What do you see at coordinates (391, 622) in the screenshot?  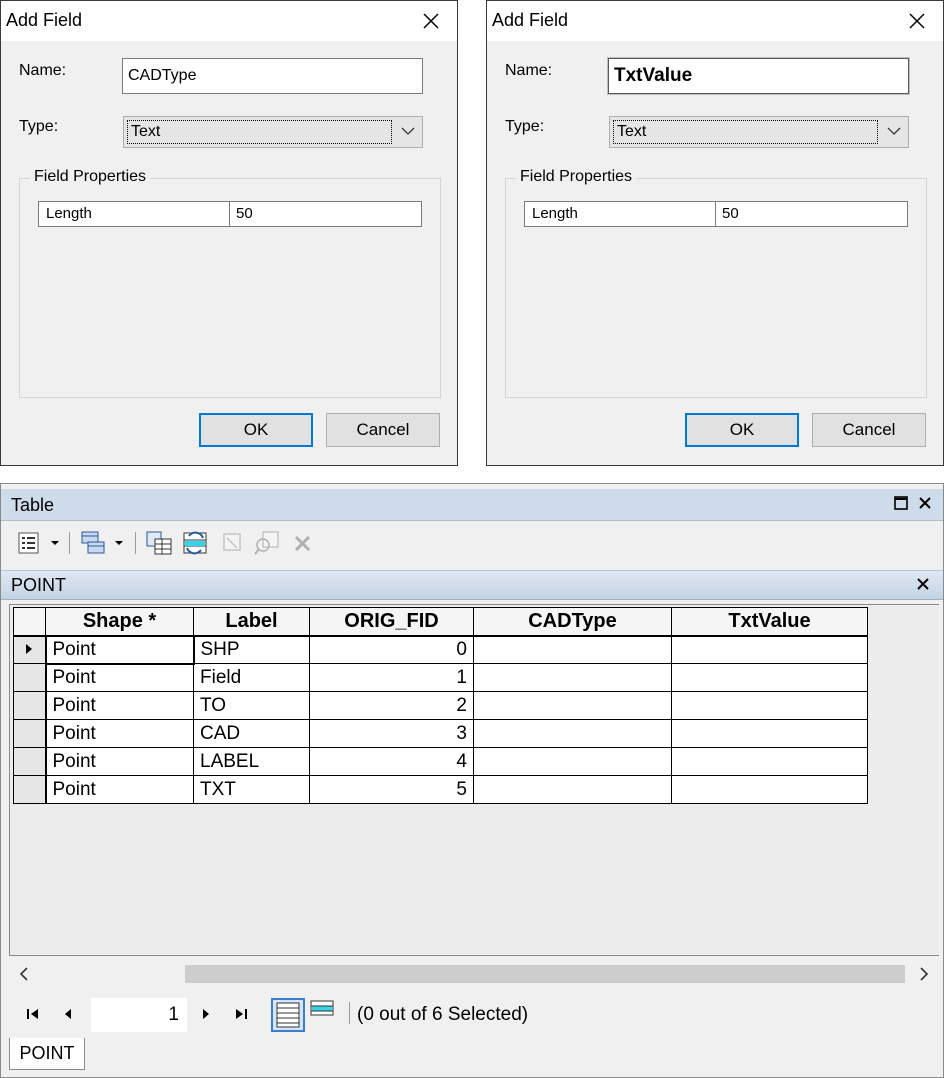 I see `column-header-orig-fid: ORIG_FID` at bounding box center [391, 622].